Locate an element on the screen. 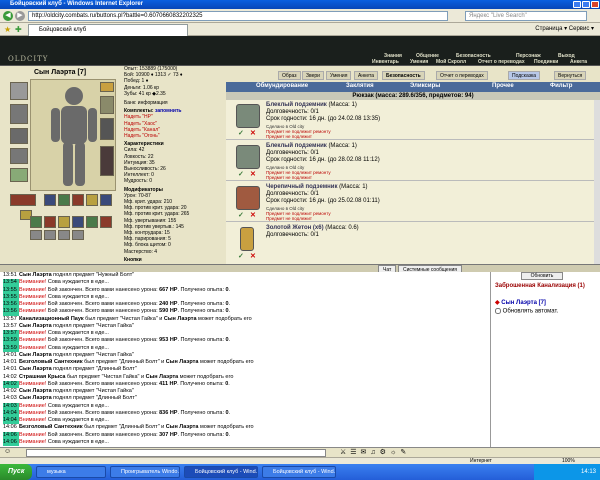 The image size is (600, 480). chat-timestamp: 14:03 is located at coordinates (11, 406).